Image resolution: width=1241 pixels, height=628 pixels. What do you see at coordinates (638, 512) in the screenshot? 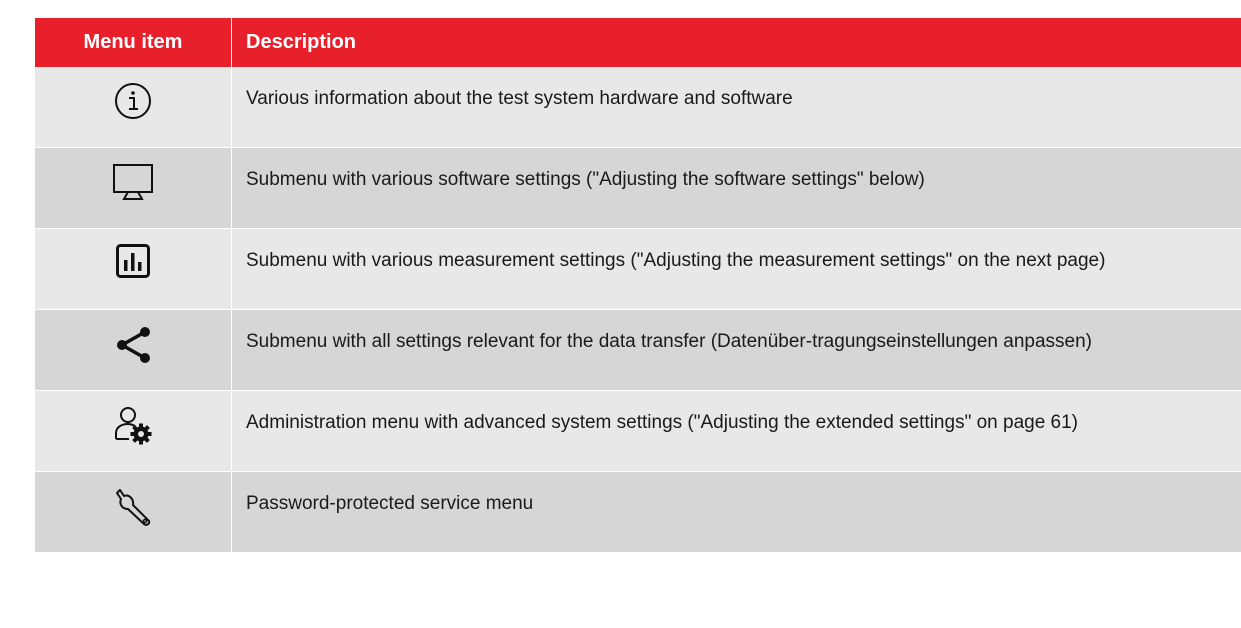
I see `table-row: Password-protected service menu` at bounding box center [638, 512].